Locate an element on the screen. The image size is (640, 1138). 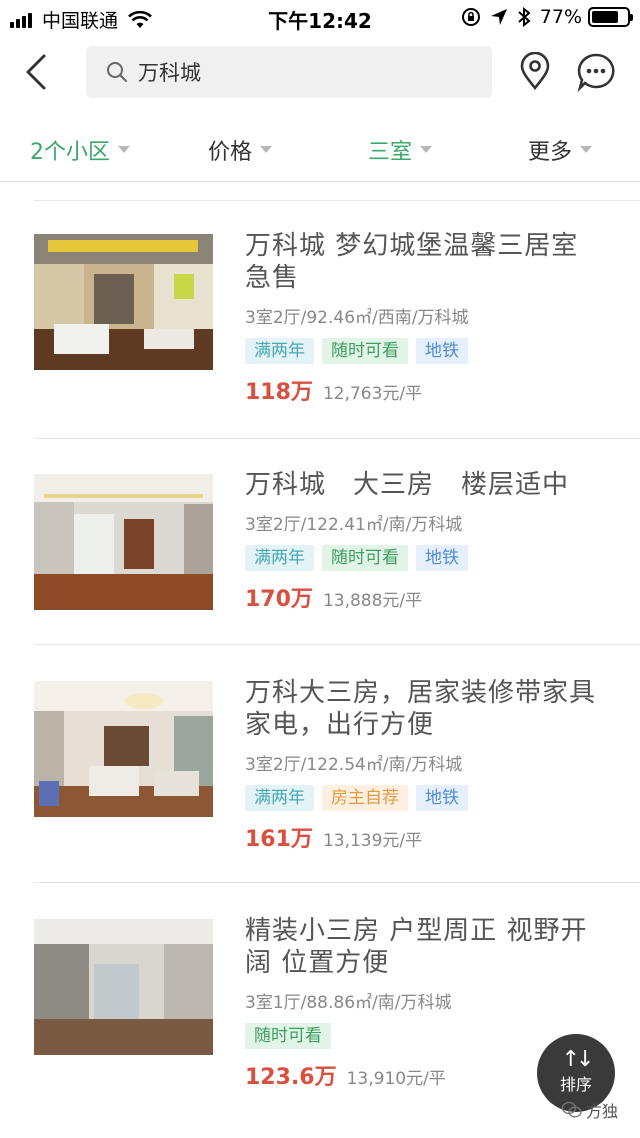
tag-badge: 房主自荐 is located at coordinates (365, 798).